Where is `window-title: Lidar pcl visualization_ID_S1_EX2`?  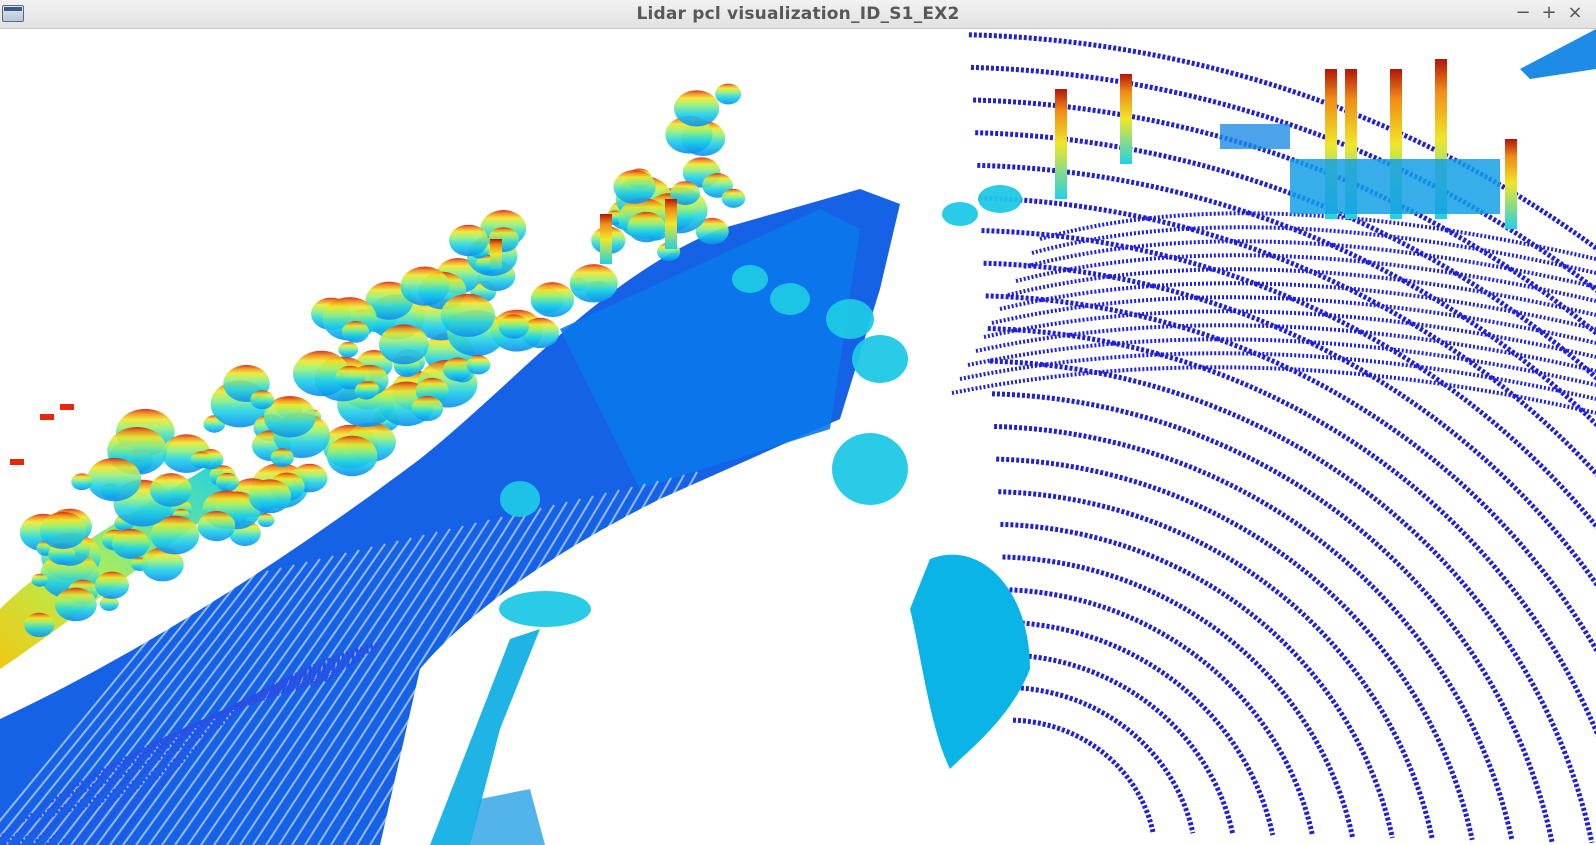 window-title: Lidar pcl visualization_ID_S1_EX2 is located at coordinates (798, 14).